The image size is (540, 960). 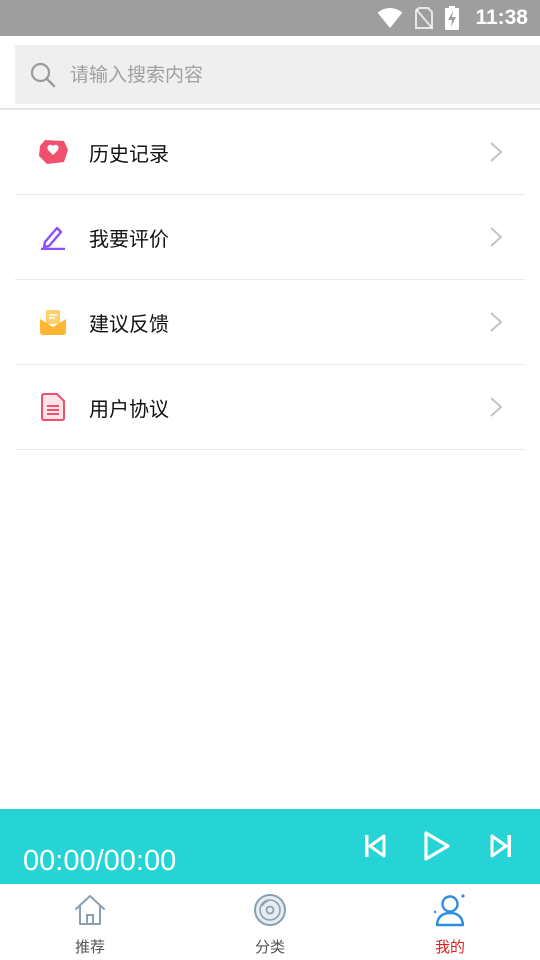 I want to click on menu-item-review: 我要评价, so click(x=270, y=237).